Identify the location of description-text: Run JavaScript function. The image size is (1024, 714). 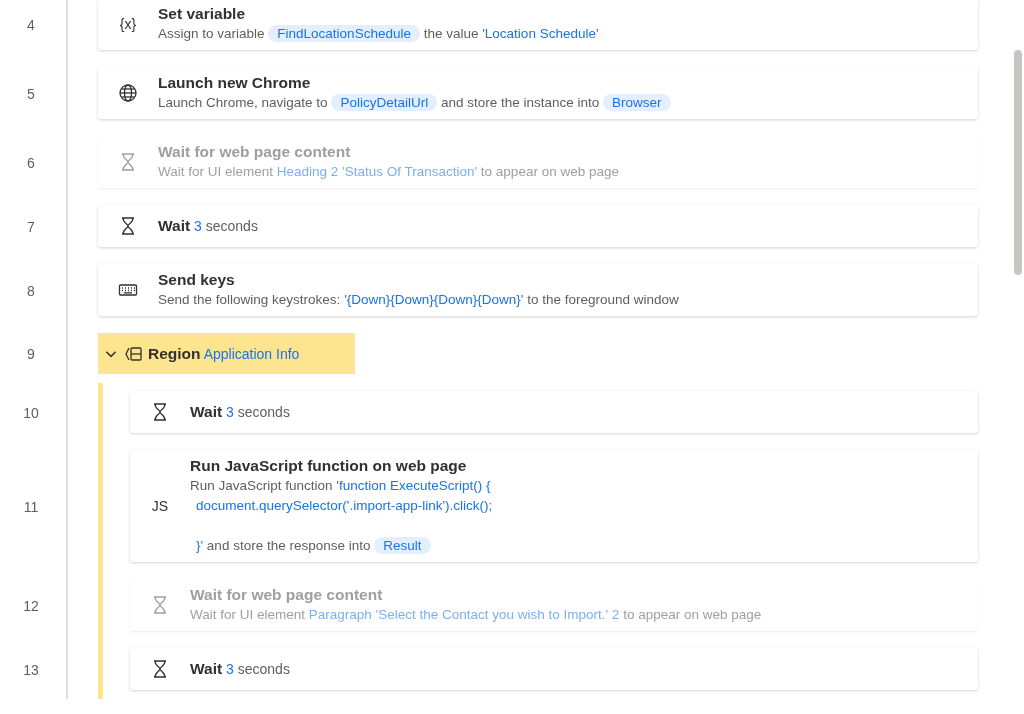
(261, 485).